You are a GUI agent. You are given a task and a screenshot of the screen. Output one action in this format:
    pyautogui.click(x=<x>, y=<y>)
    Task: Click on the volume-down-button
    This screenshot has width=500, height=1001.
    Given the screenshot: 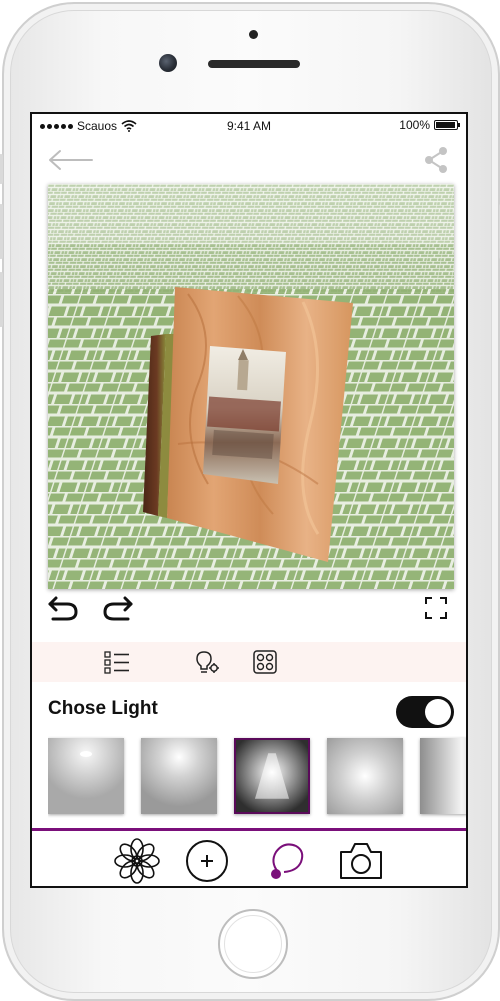 What is the action you would take?
    pyautogui.click(x=1, y=299)
    